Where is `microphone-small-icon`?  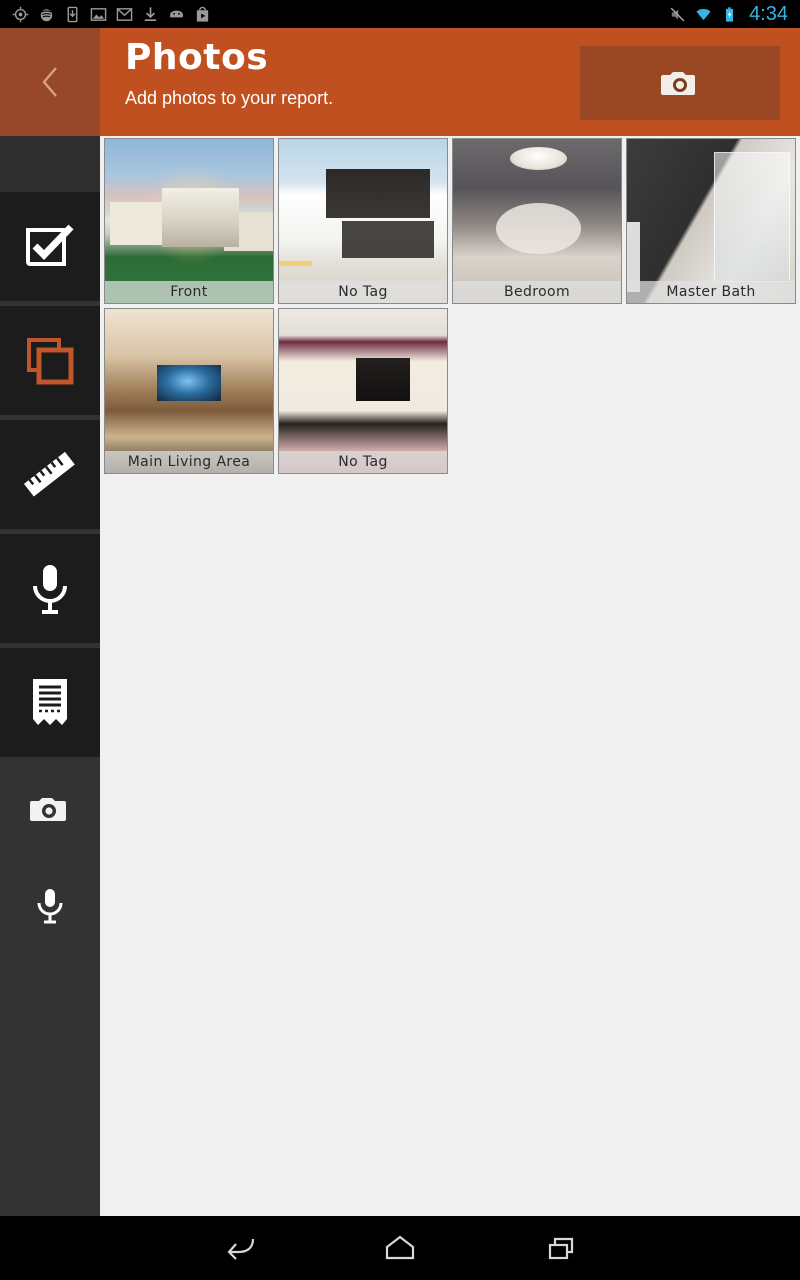 microphone-small-icon is located at coordinates (50, 906).